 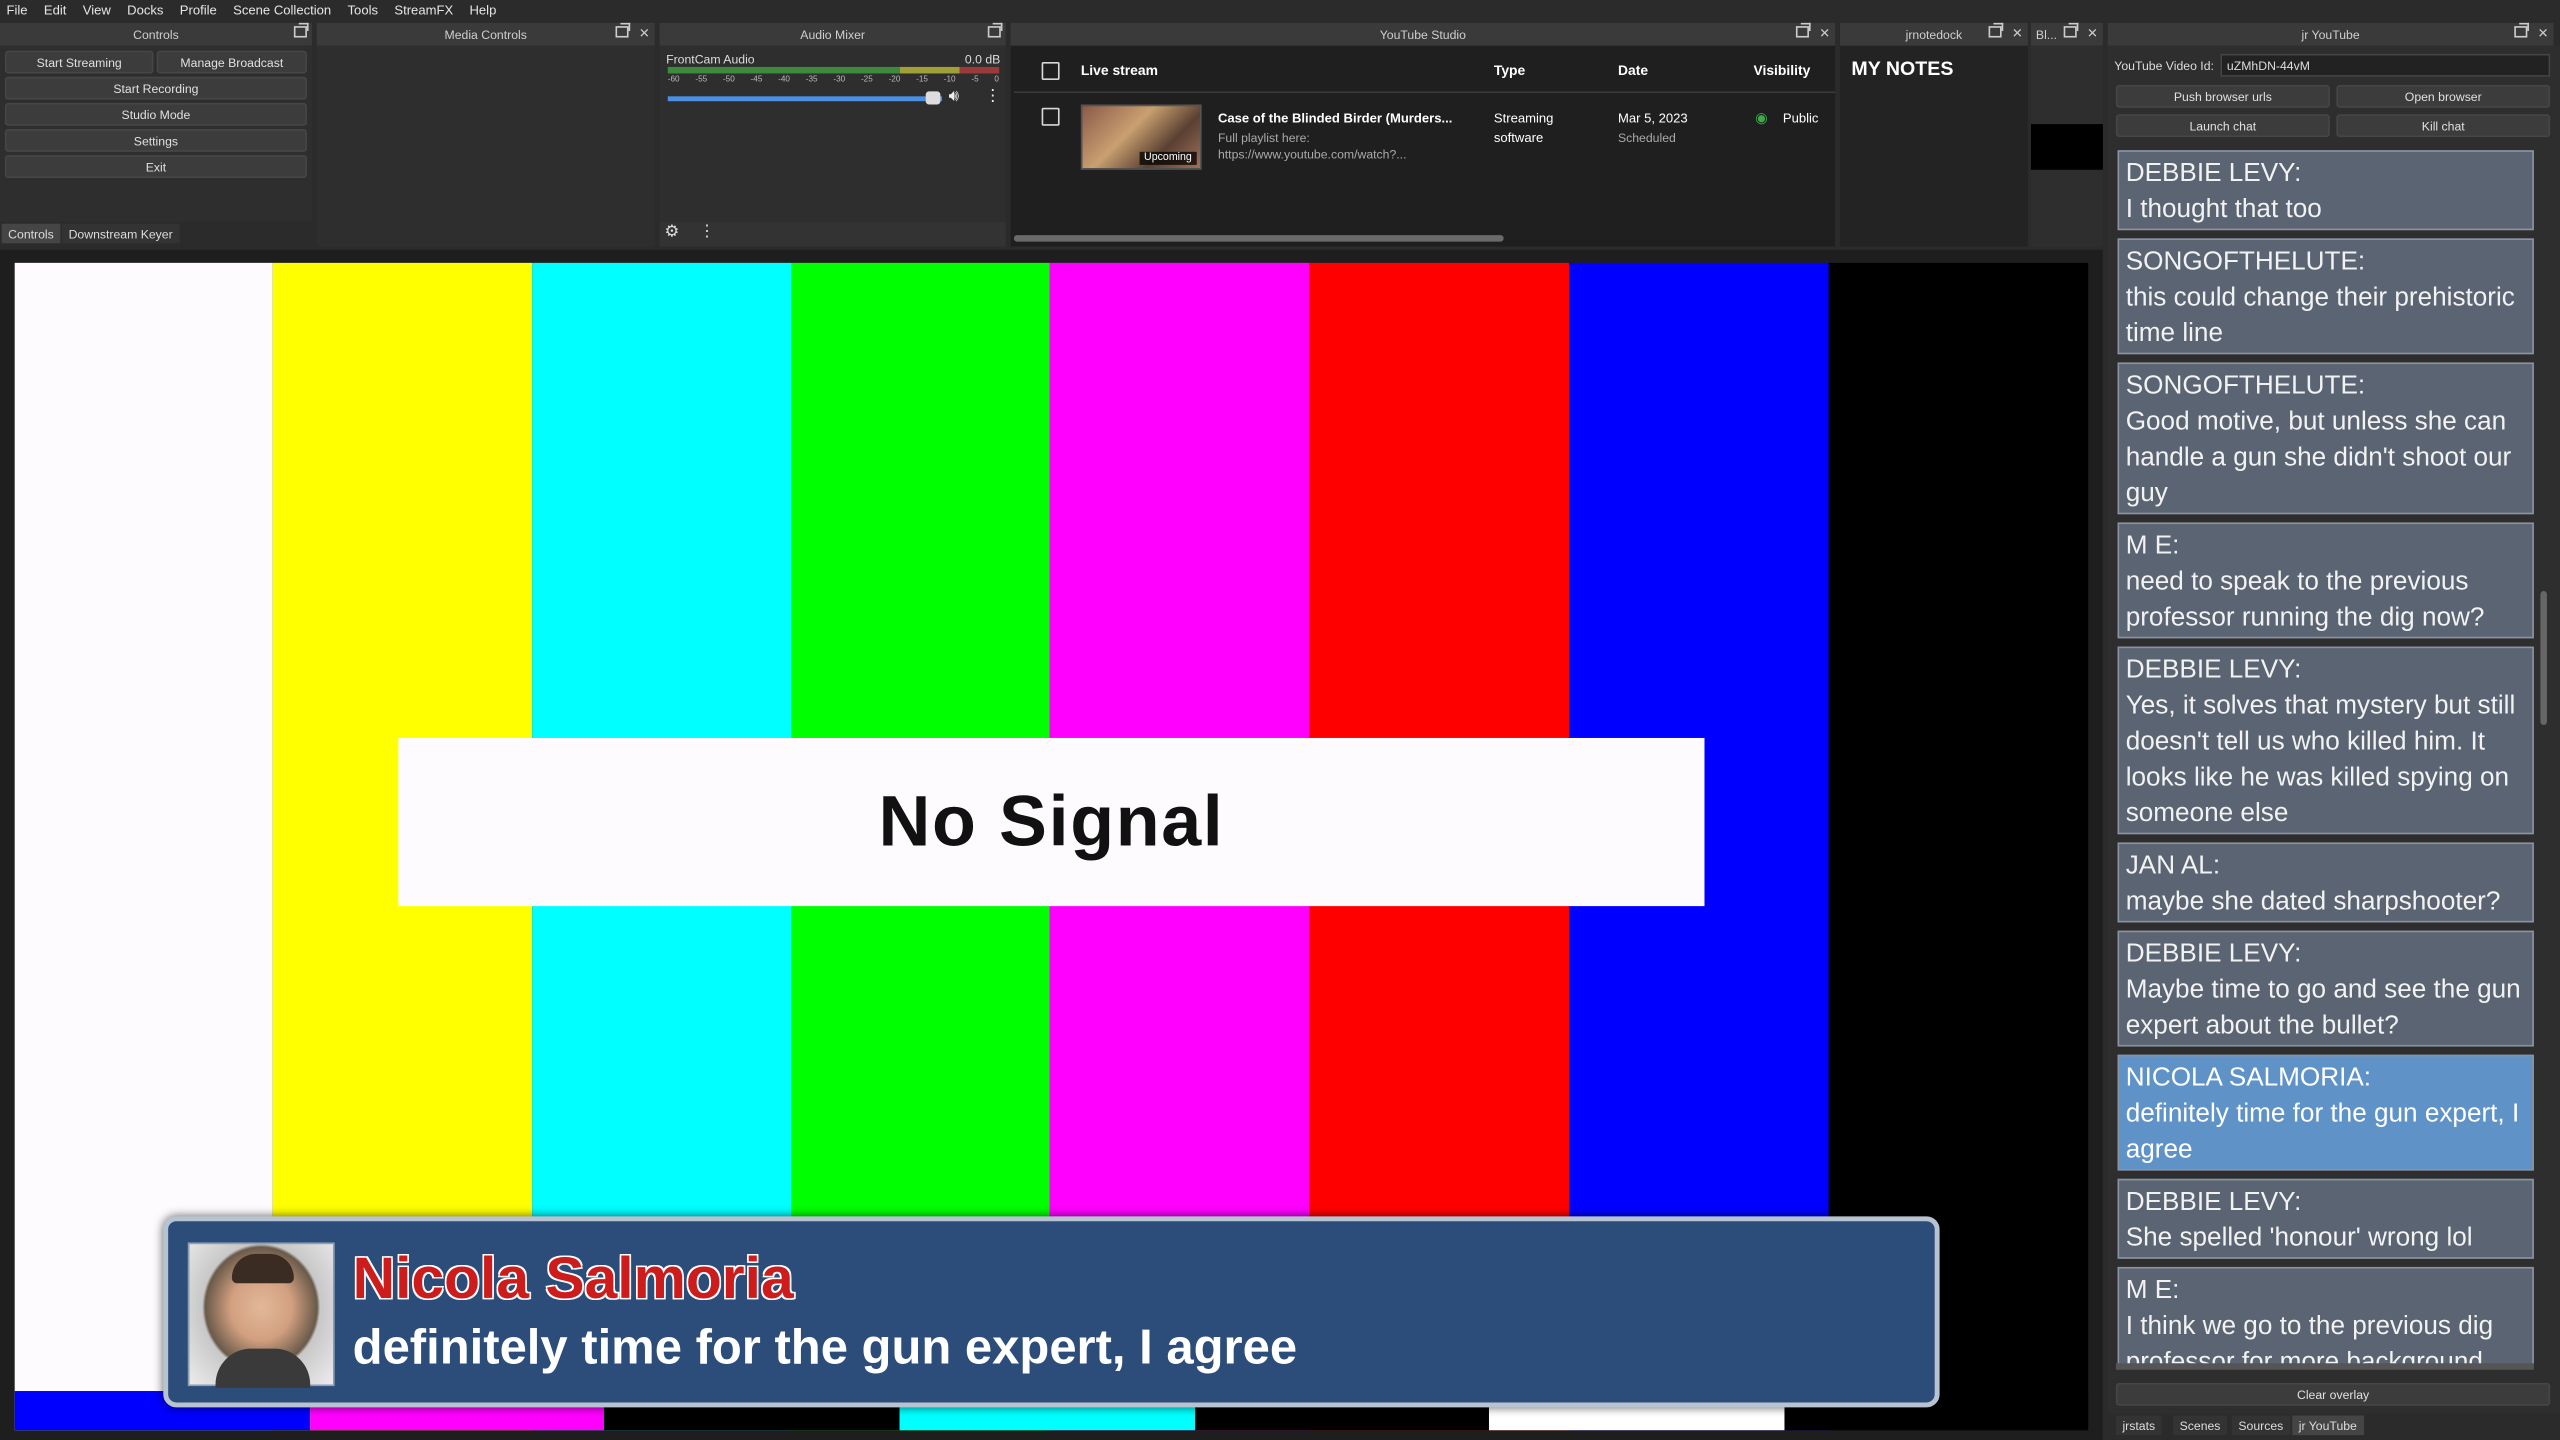 I want to click on menu-scene-collection: Scene Collection, so click(x=282, y=10).